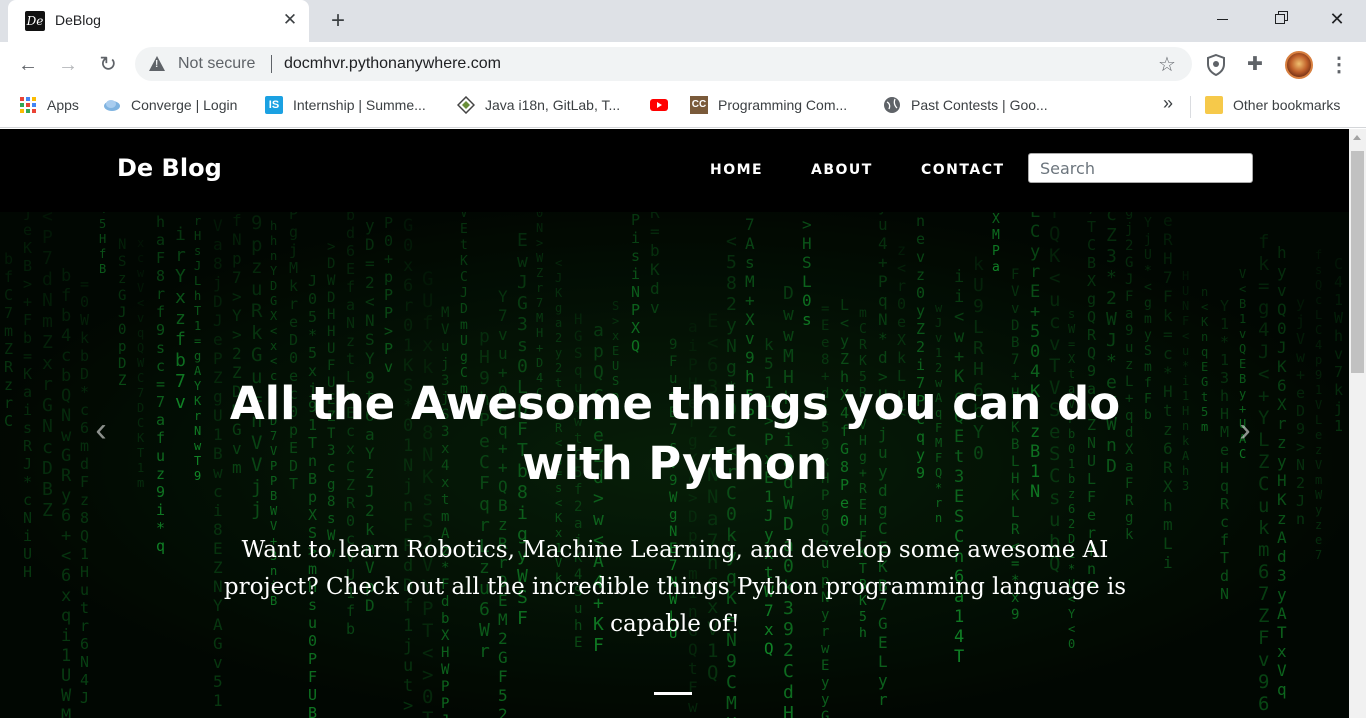 The height and width of the screenshot is (718, 1366). I want to click on more-bookmarks-button: », so click(1168, 103).